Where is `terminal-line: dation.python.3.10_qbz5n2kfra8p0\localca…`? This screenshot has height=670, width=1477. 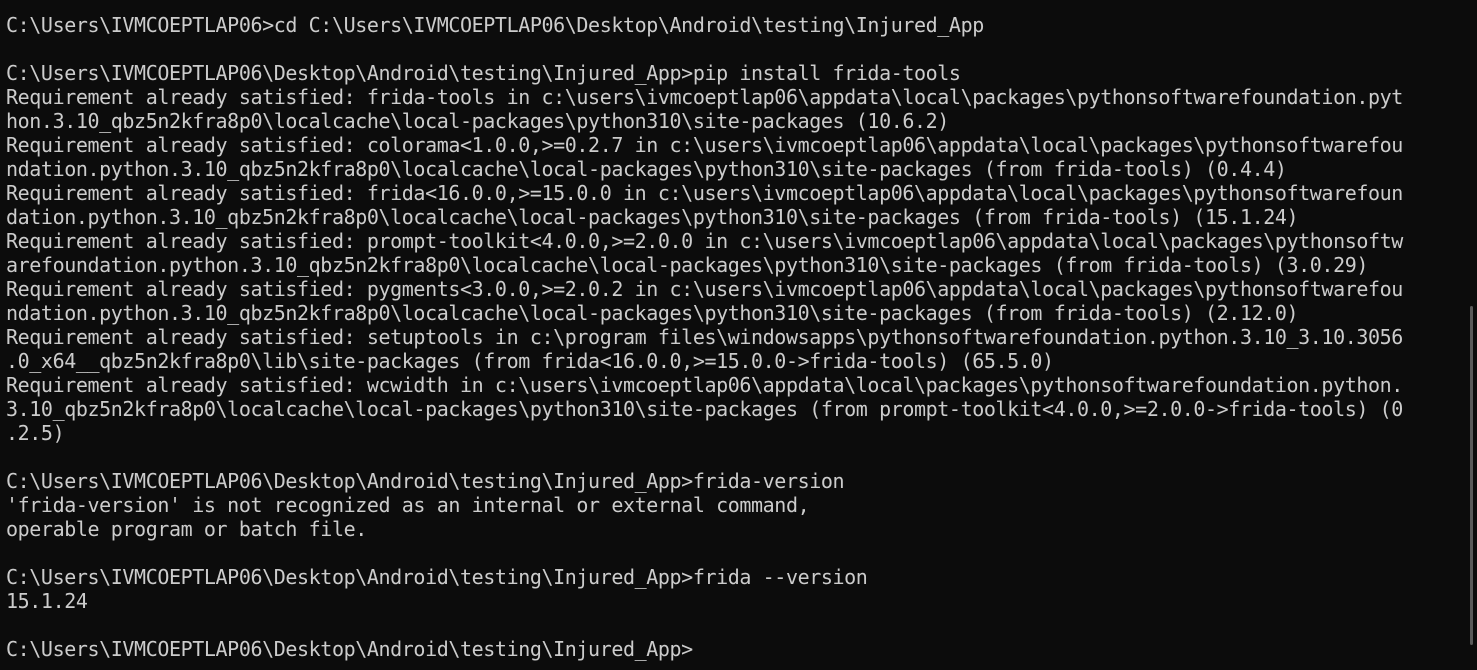 terminal-line: dation.python.3.10_qbz5n2kfra8p0\localca… is located at coordinates (652, 217).